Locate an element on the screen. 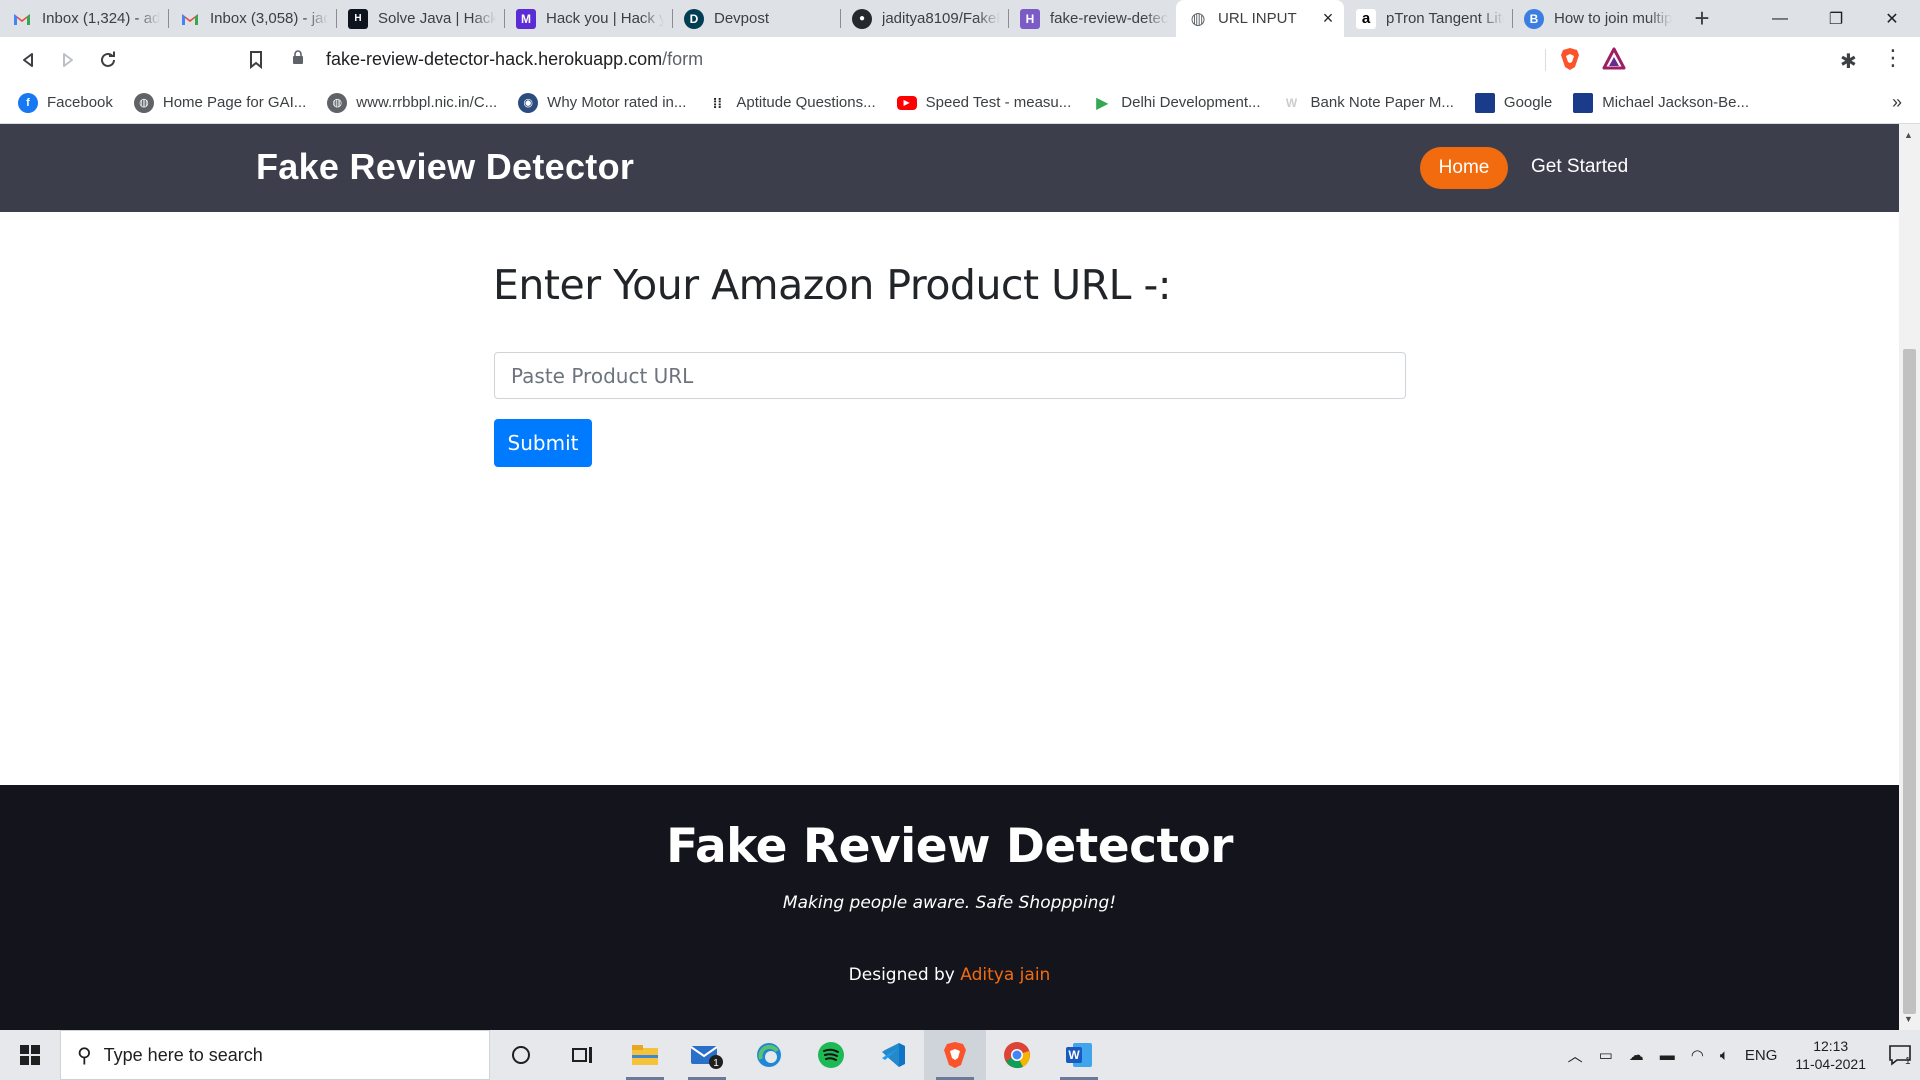 The height and width of the screenshot is (1080, 1920). tab-hackerrank: H Solve Java | HackerRank is located at coordinates (420, 18).